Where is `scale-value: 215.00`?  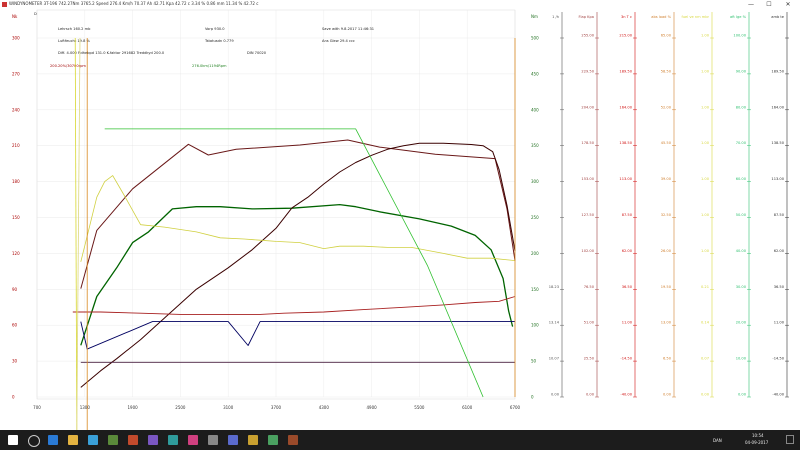
scale-value: 215.00 is located at coordinates (625, 36).